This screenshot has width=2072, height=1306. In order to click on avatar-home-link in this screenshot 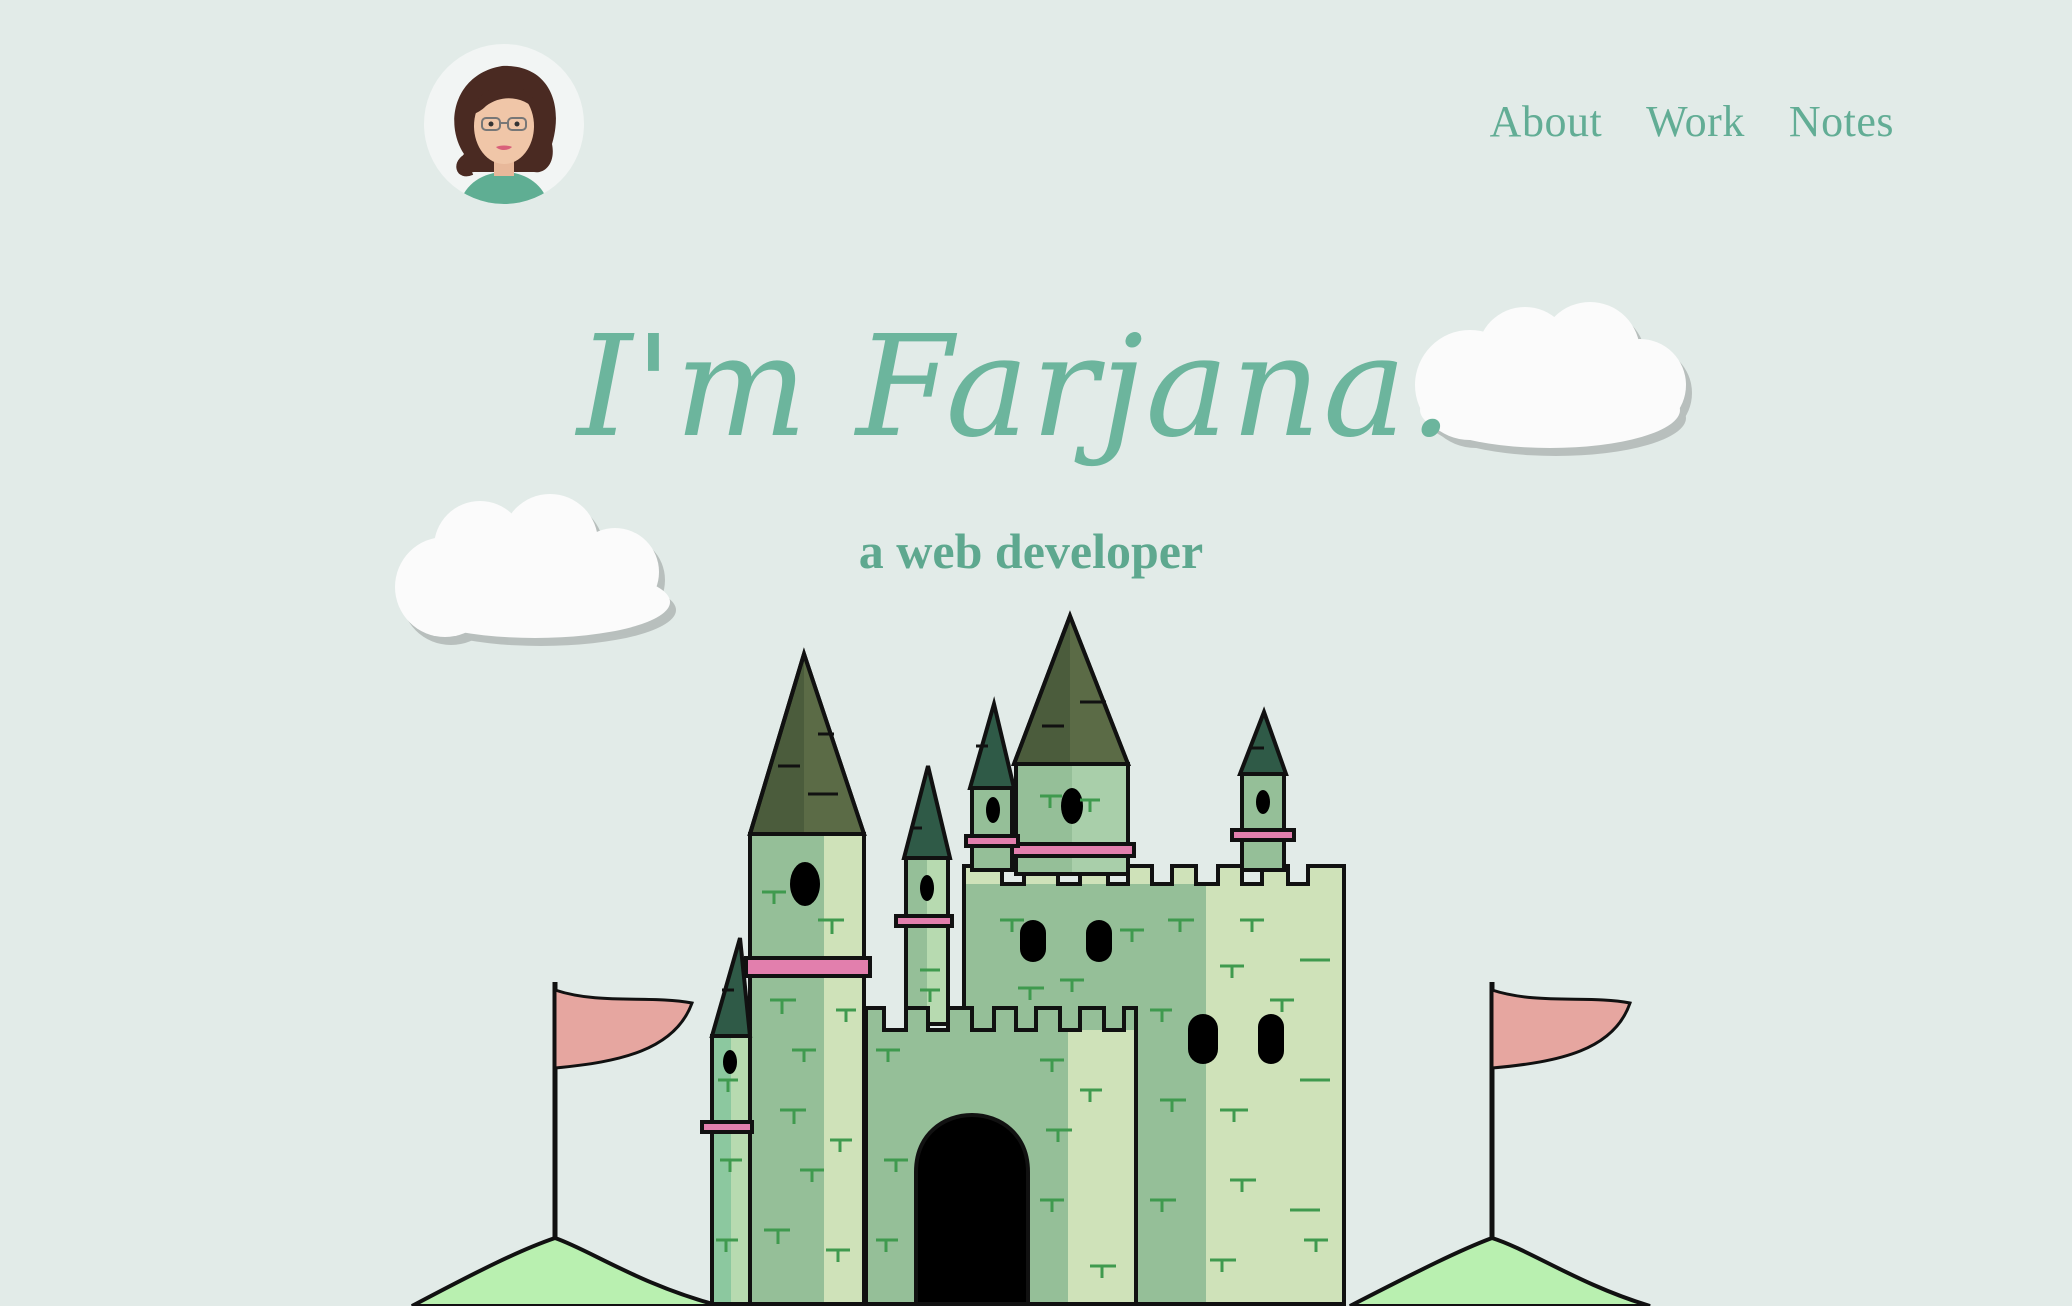, I will do `click(504, 124)`.